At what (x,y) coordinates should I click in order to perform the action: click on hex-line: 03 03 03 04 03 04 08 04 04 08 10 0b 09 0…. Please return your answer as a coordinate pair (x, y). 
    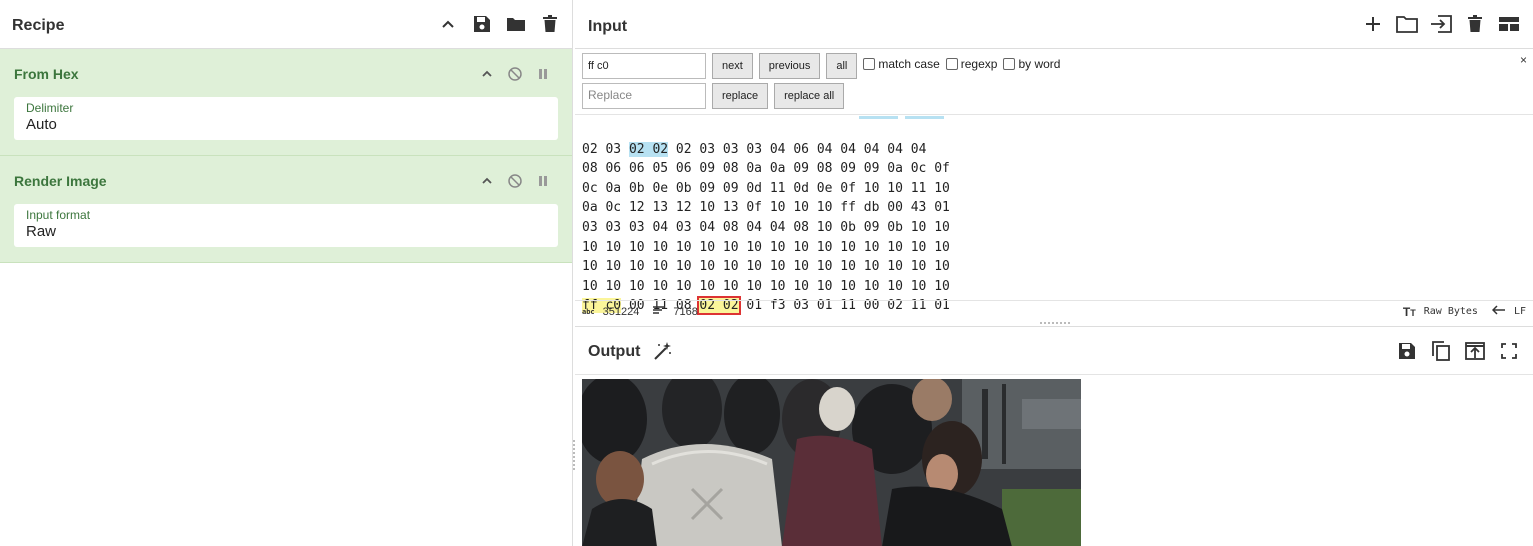
    Looking at the image, I should click on (766, 227).